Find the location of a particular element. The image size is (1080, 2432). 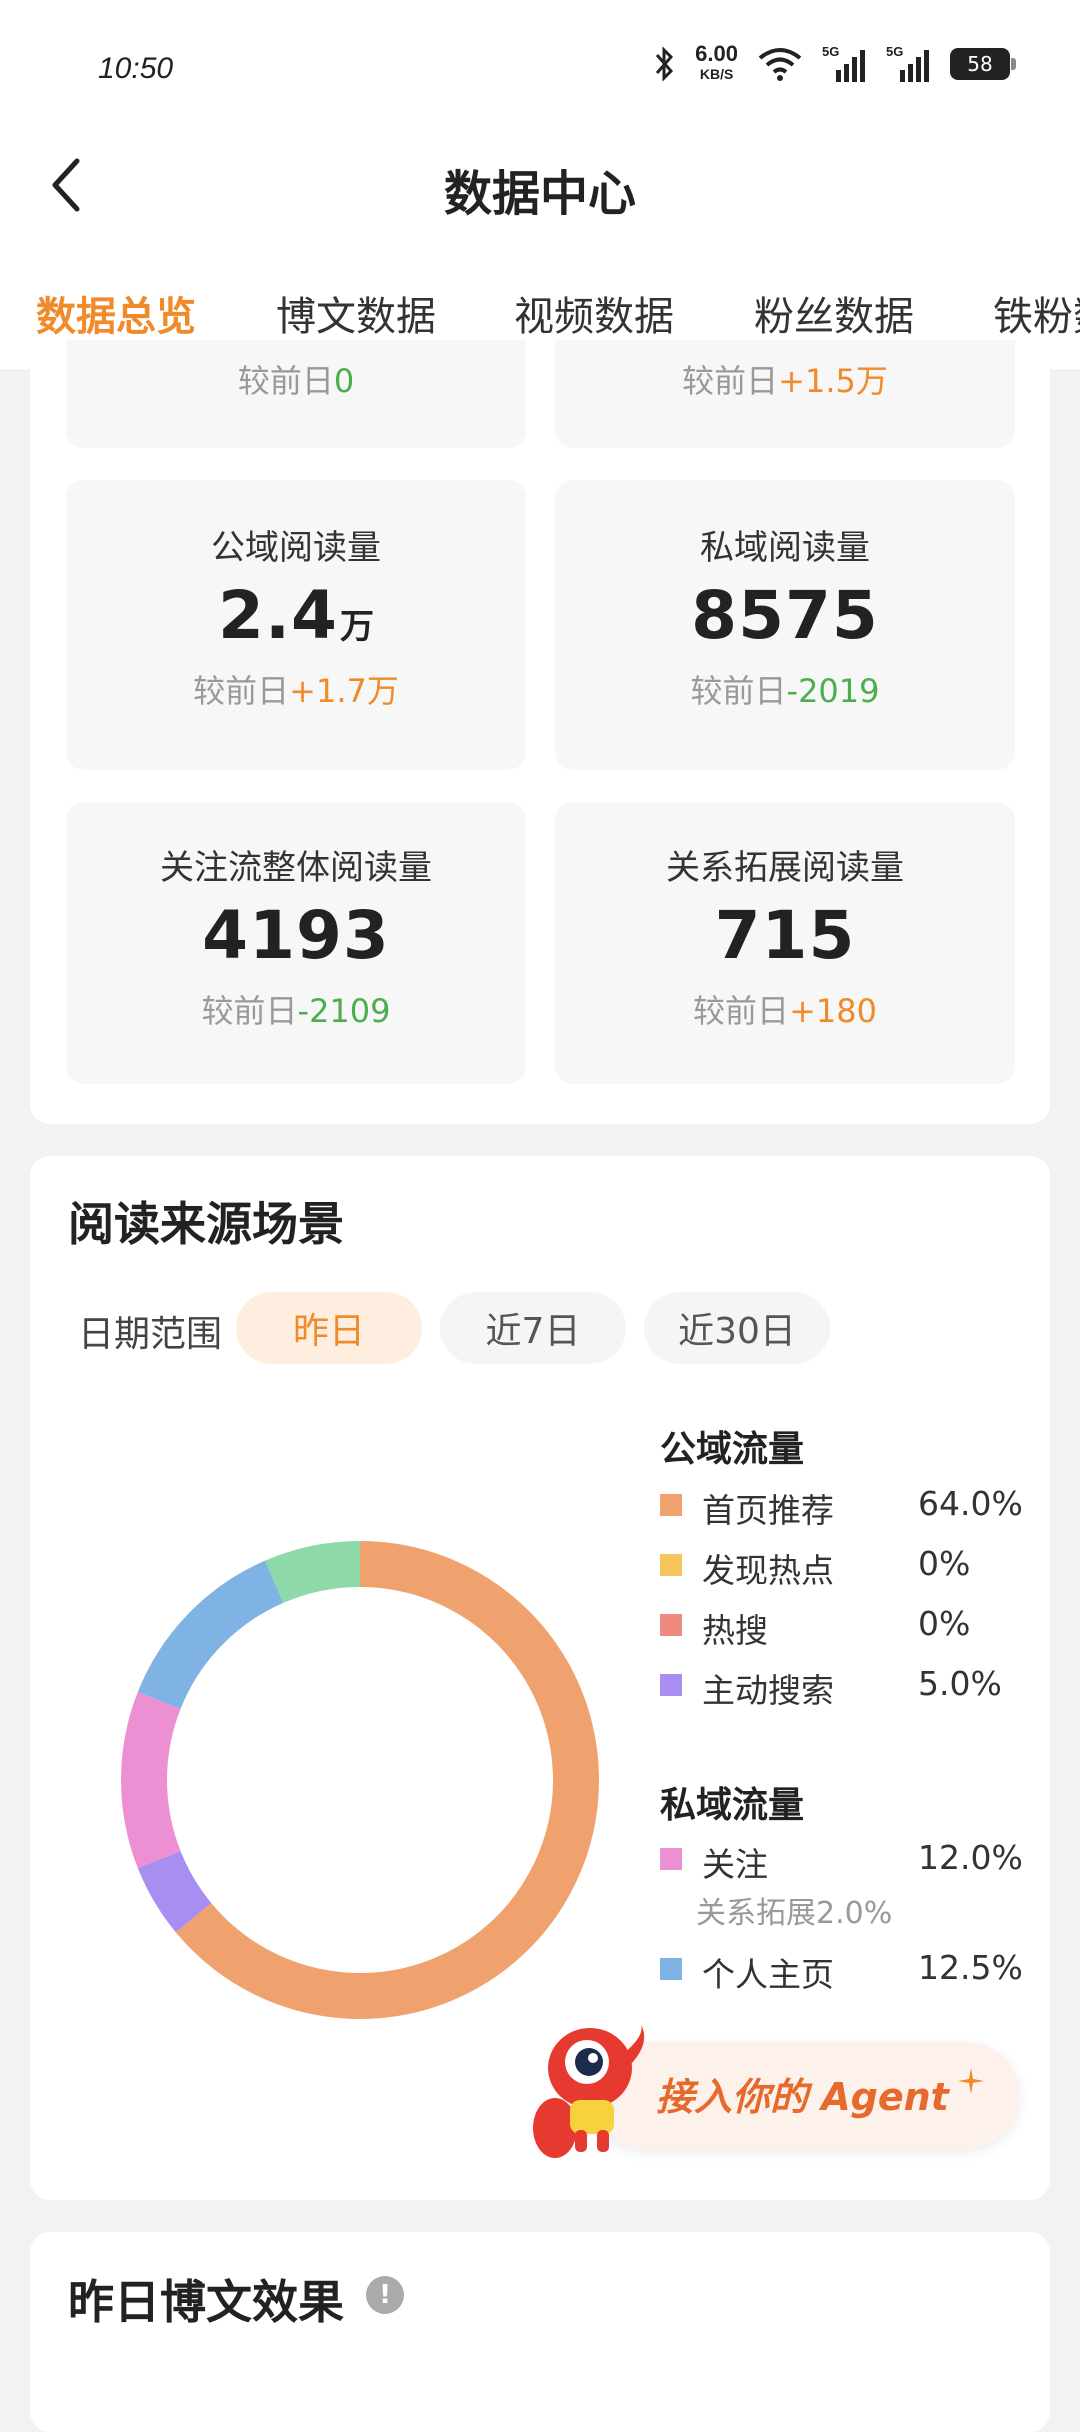

agent-label: 接入你的 Agent is located at coordinates (802, 2097).